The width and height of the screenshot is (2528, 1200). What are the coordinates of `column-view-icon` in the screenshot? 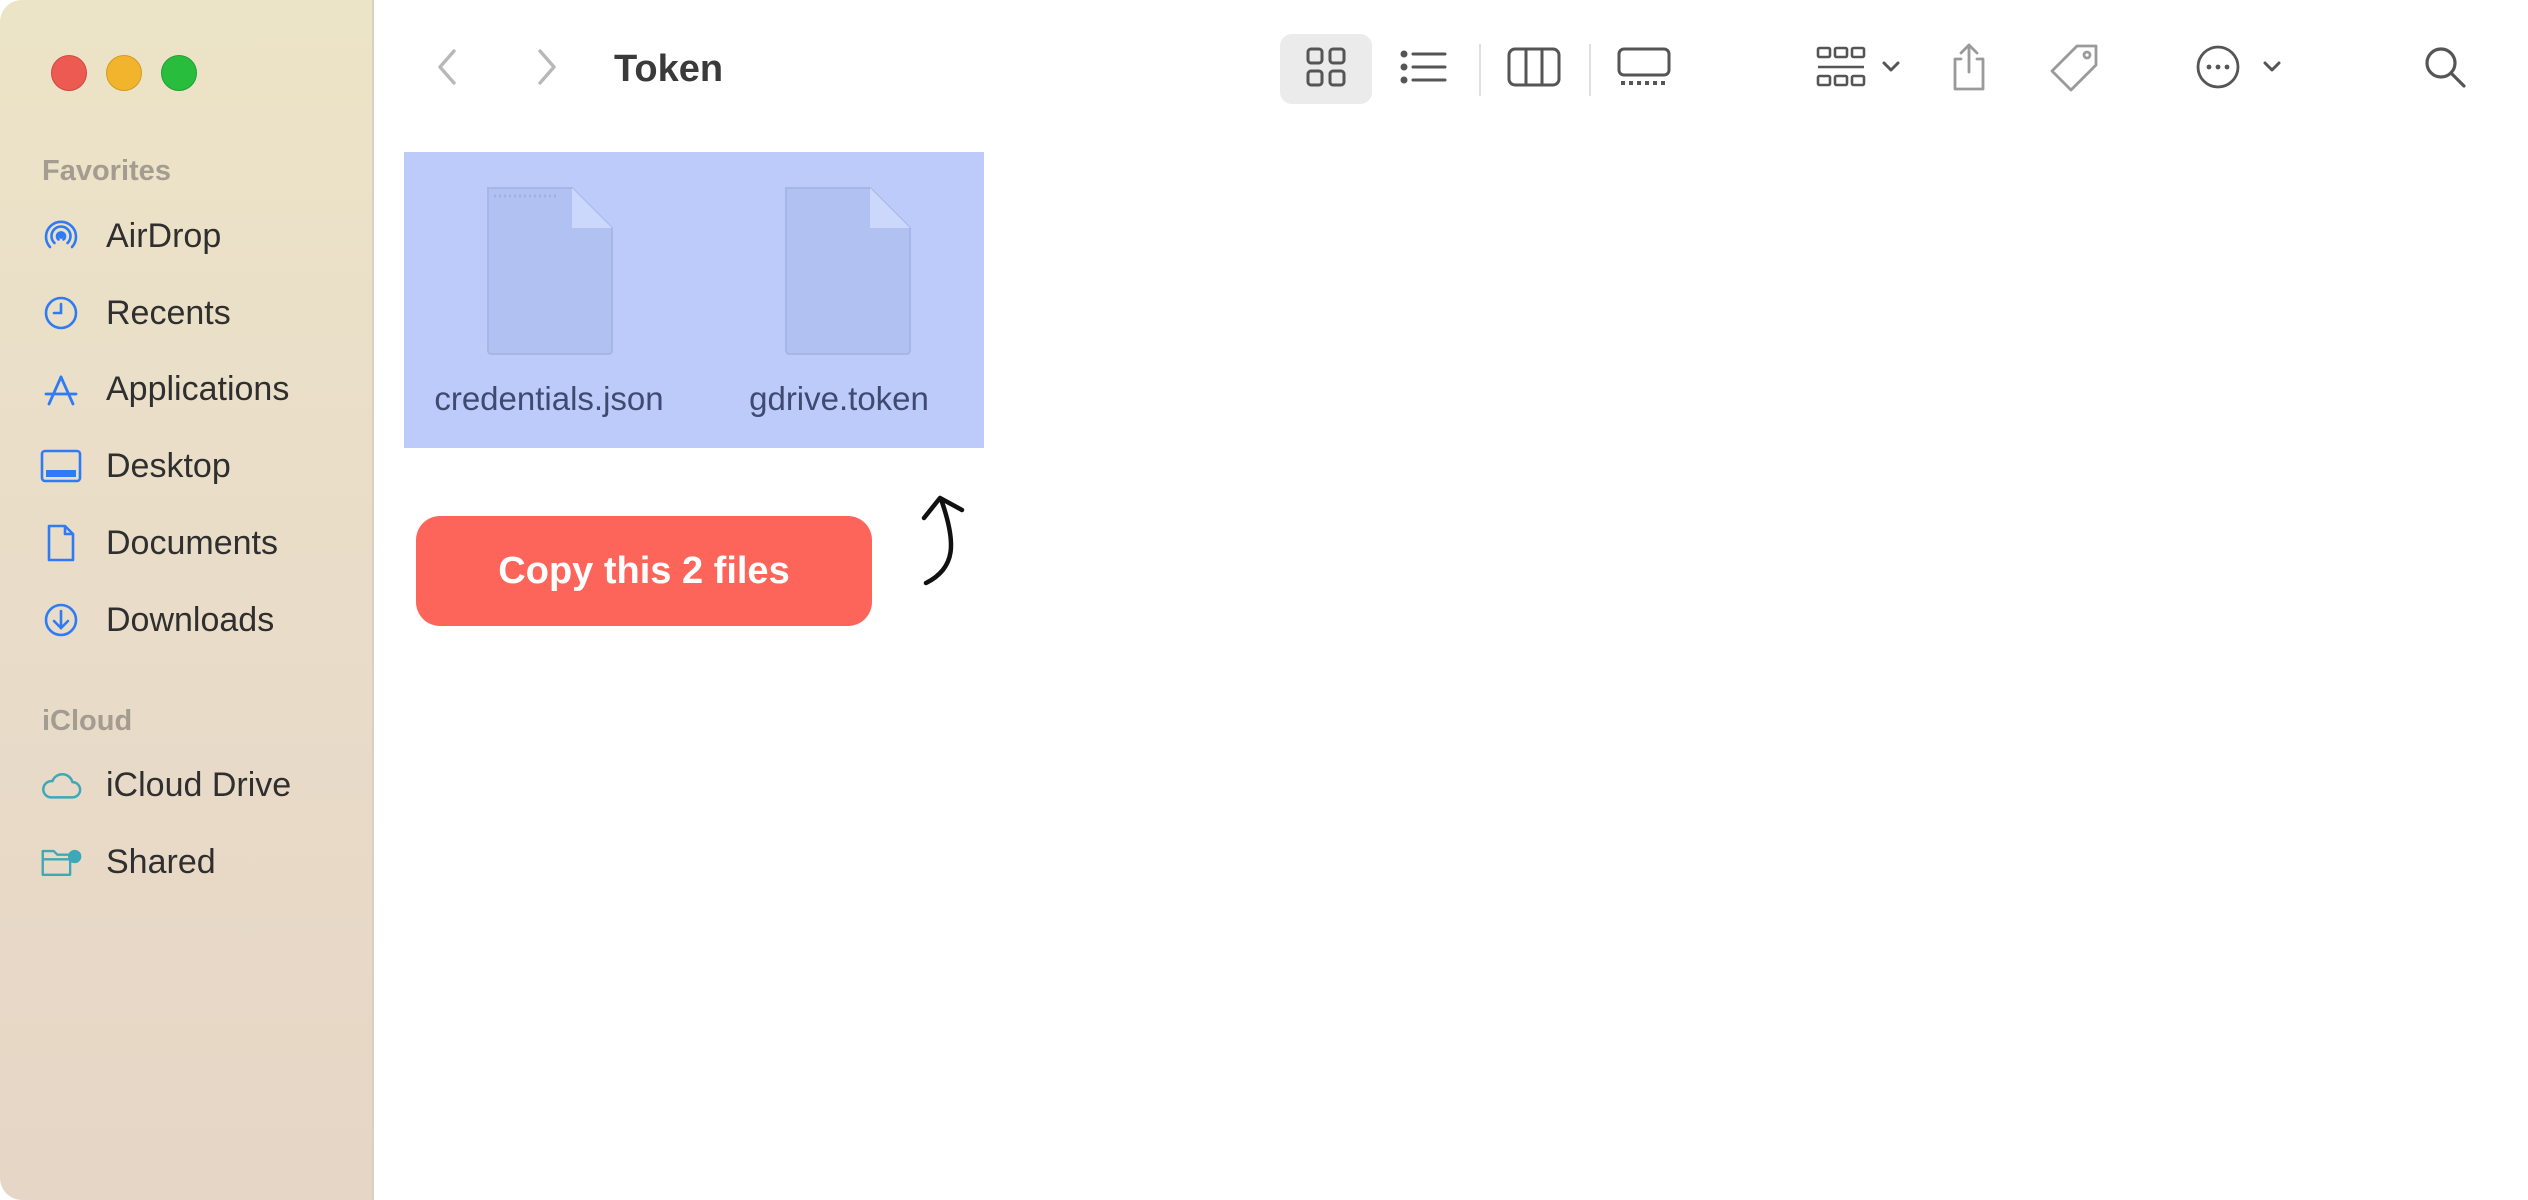 It's located at (1534, 69).